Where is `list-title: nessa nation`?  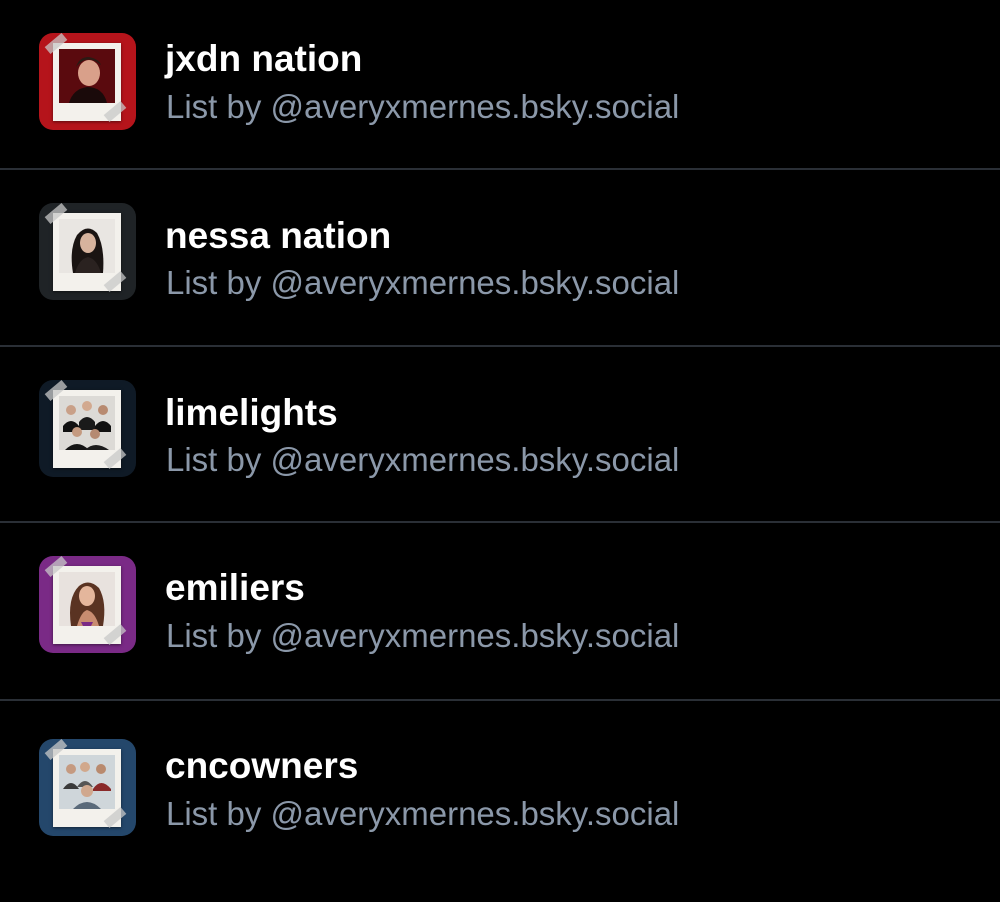 list-title: nessa nation is located at coordinates (278, 235).